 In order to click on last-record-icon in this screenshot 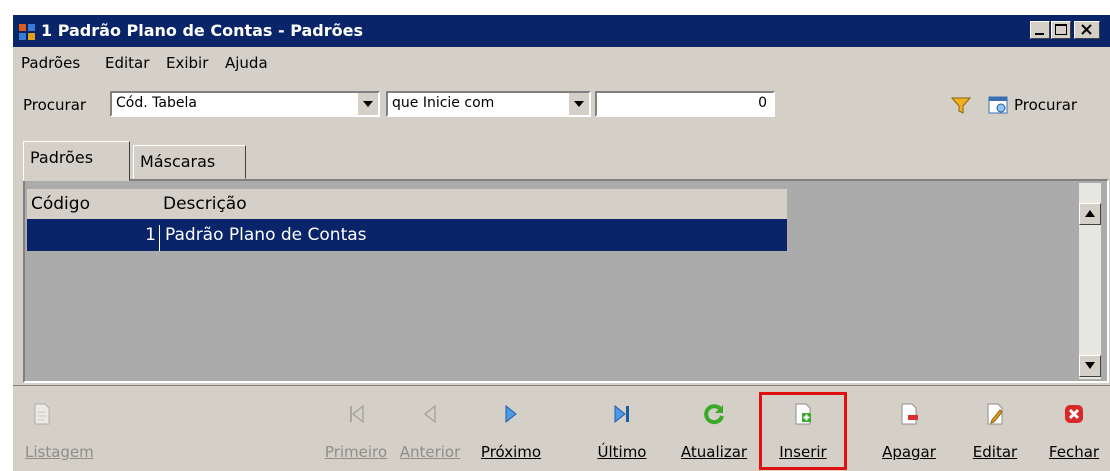, I will do `click(621, 414)`.